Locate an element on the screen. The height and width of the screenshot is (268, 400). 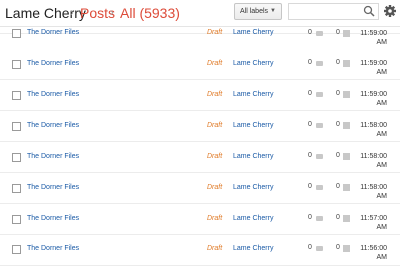
search-input is located at coordinates (333, 11).